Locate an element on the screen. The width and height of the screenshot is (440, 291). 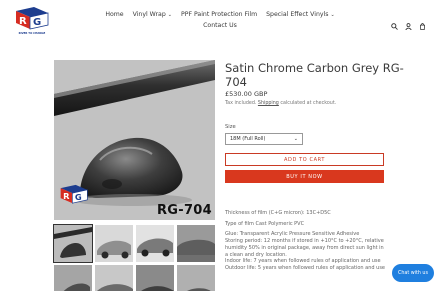
tax-suffix: calculated at checkout. is located at coordinates (308, 103).